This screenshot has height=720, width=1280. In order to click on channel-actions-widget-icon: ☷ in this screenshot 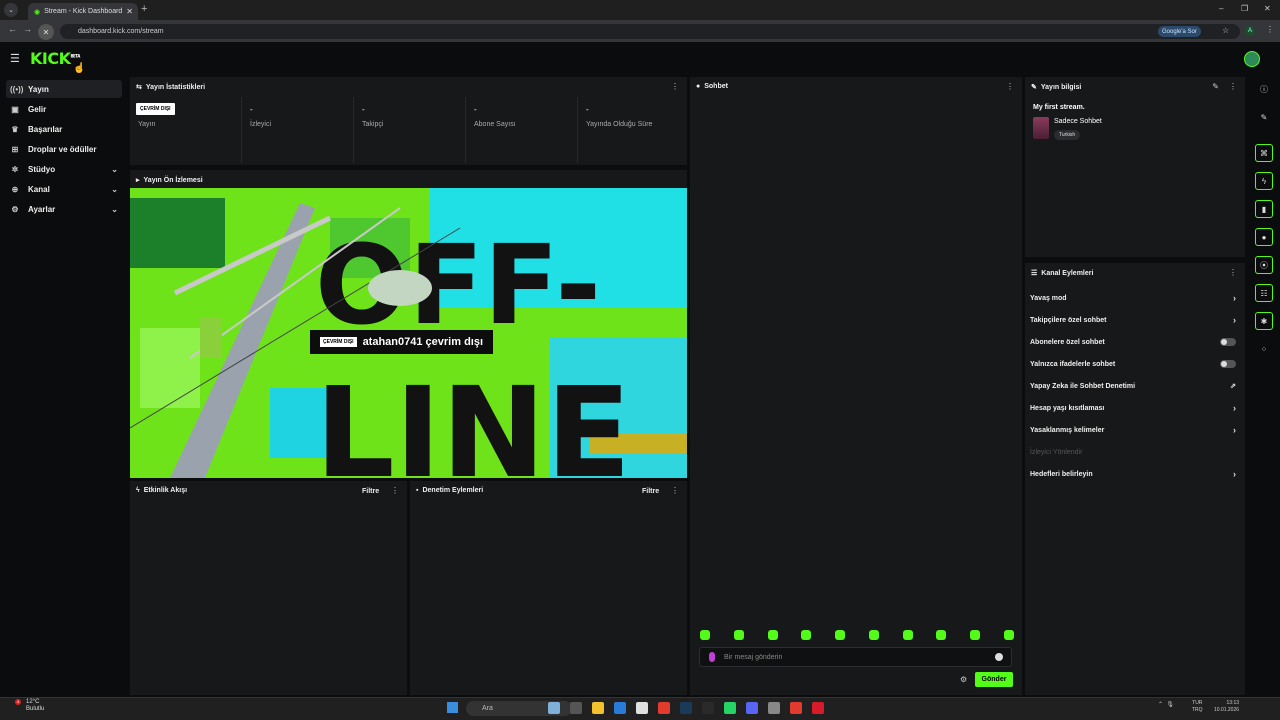, I will do `click(1264, 293)`.